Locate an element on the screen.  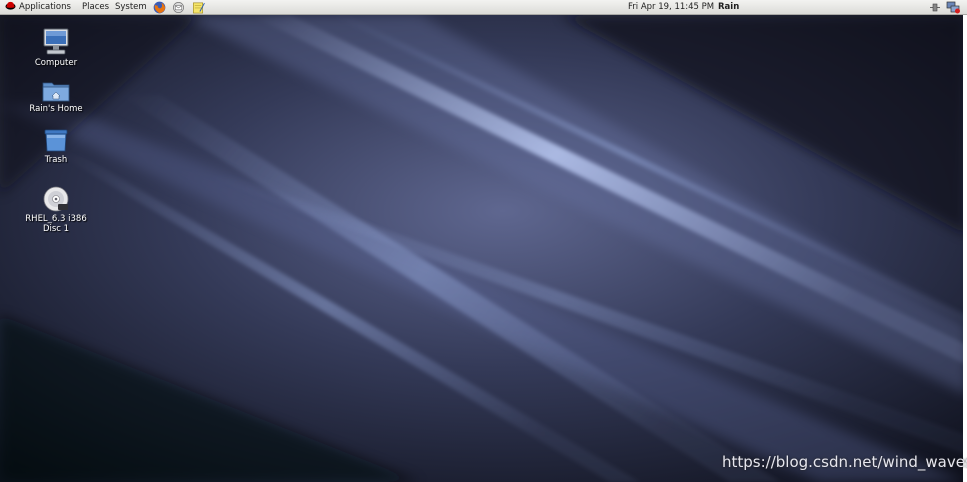
applications-menu: Applications is located at coordinates (38, 7).